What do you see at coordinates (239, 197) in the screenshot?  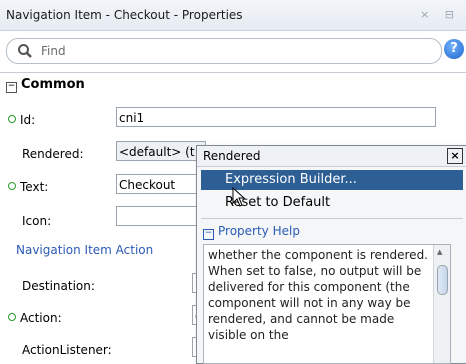 I see `mouse-cursor-icon` at bounding box center [239, 197].